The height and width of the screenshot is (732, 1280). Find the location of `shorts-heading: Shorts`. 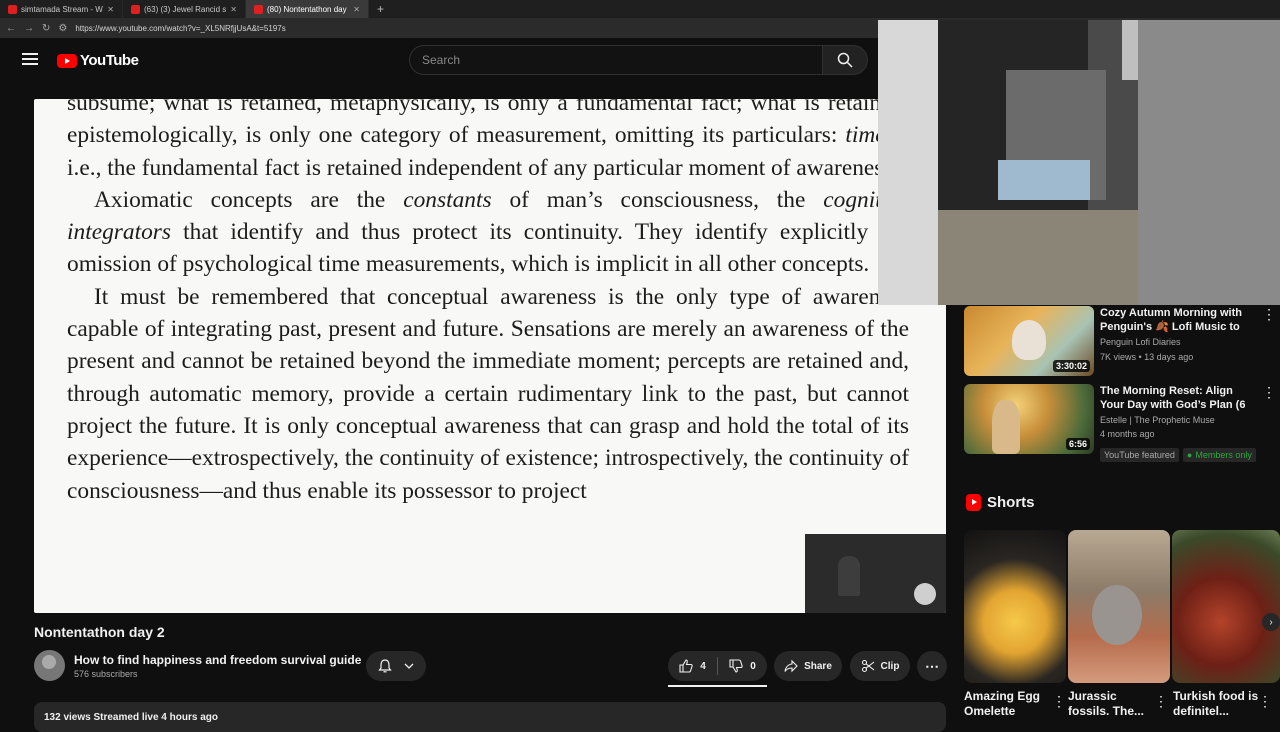

shorts-heading: Shorts is located at coordinates (1011, 502).